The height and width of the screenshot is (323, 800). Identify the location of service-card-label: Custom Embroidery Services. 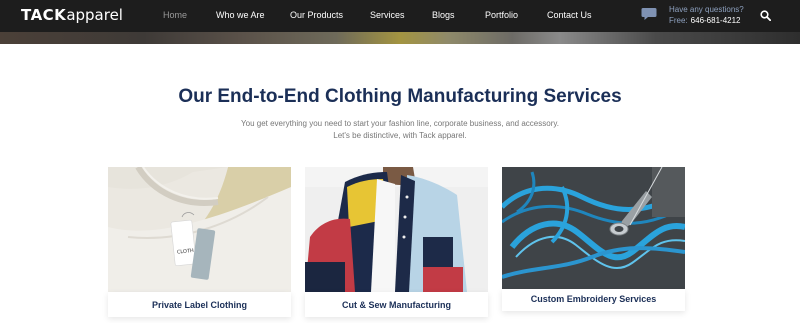
(593, 300).